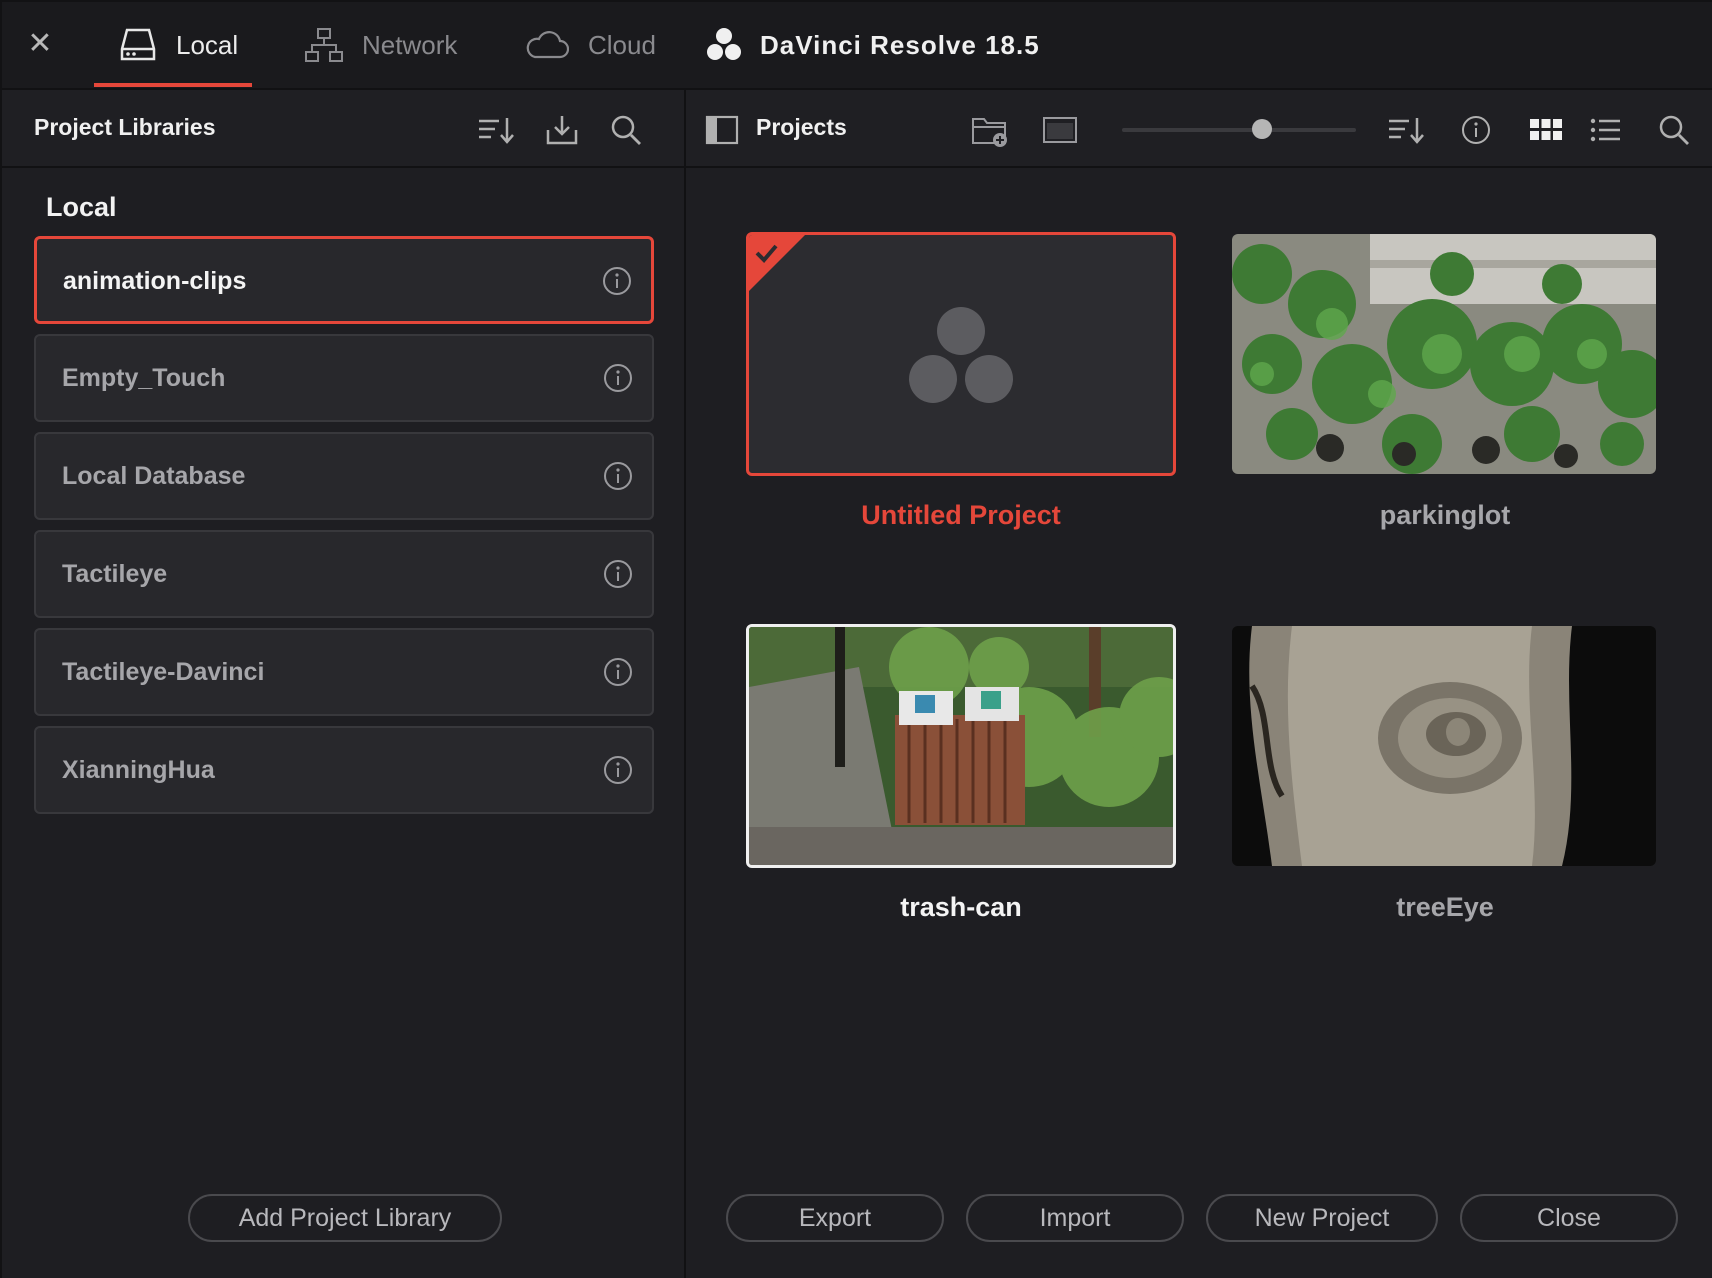 Image resolution: width=1712 pixels, height=1278 pixels. What do you see at coordinates (961, 515) in the screenshot?
I see `project-name: Untitled Project` at bounding box center [961, 515].